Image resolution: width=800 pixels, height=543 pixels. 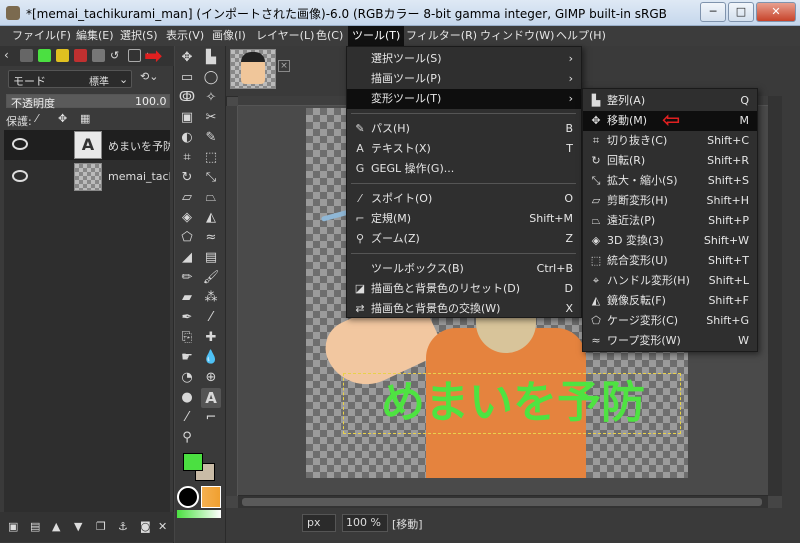 What do you see at coordinates (187, 118) in the screenshot?
I see `color-select-icon: ▣` at bounding box center [187, 118].